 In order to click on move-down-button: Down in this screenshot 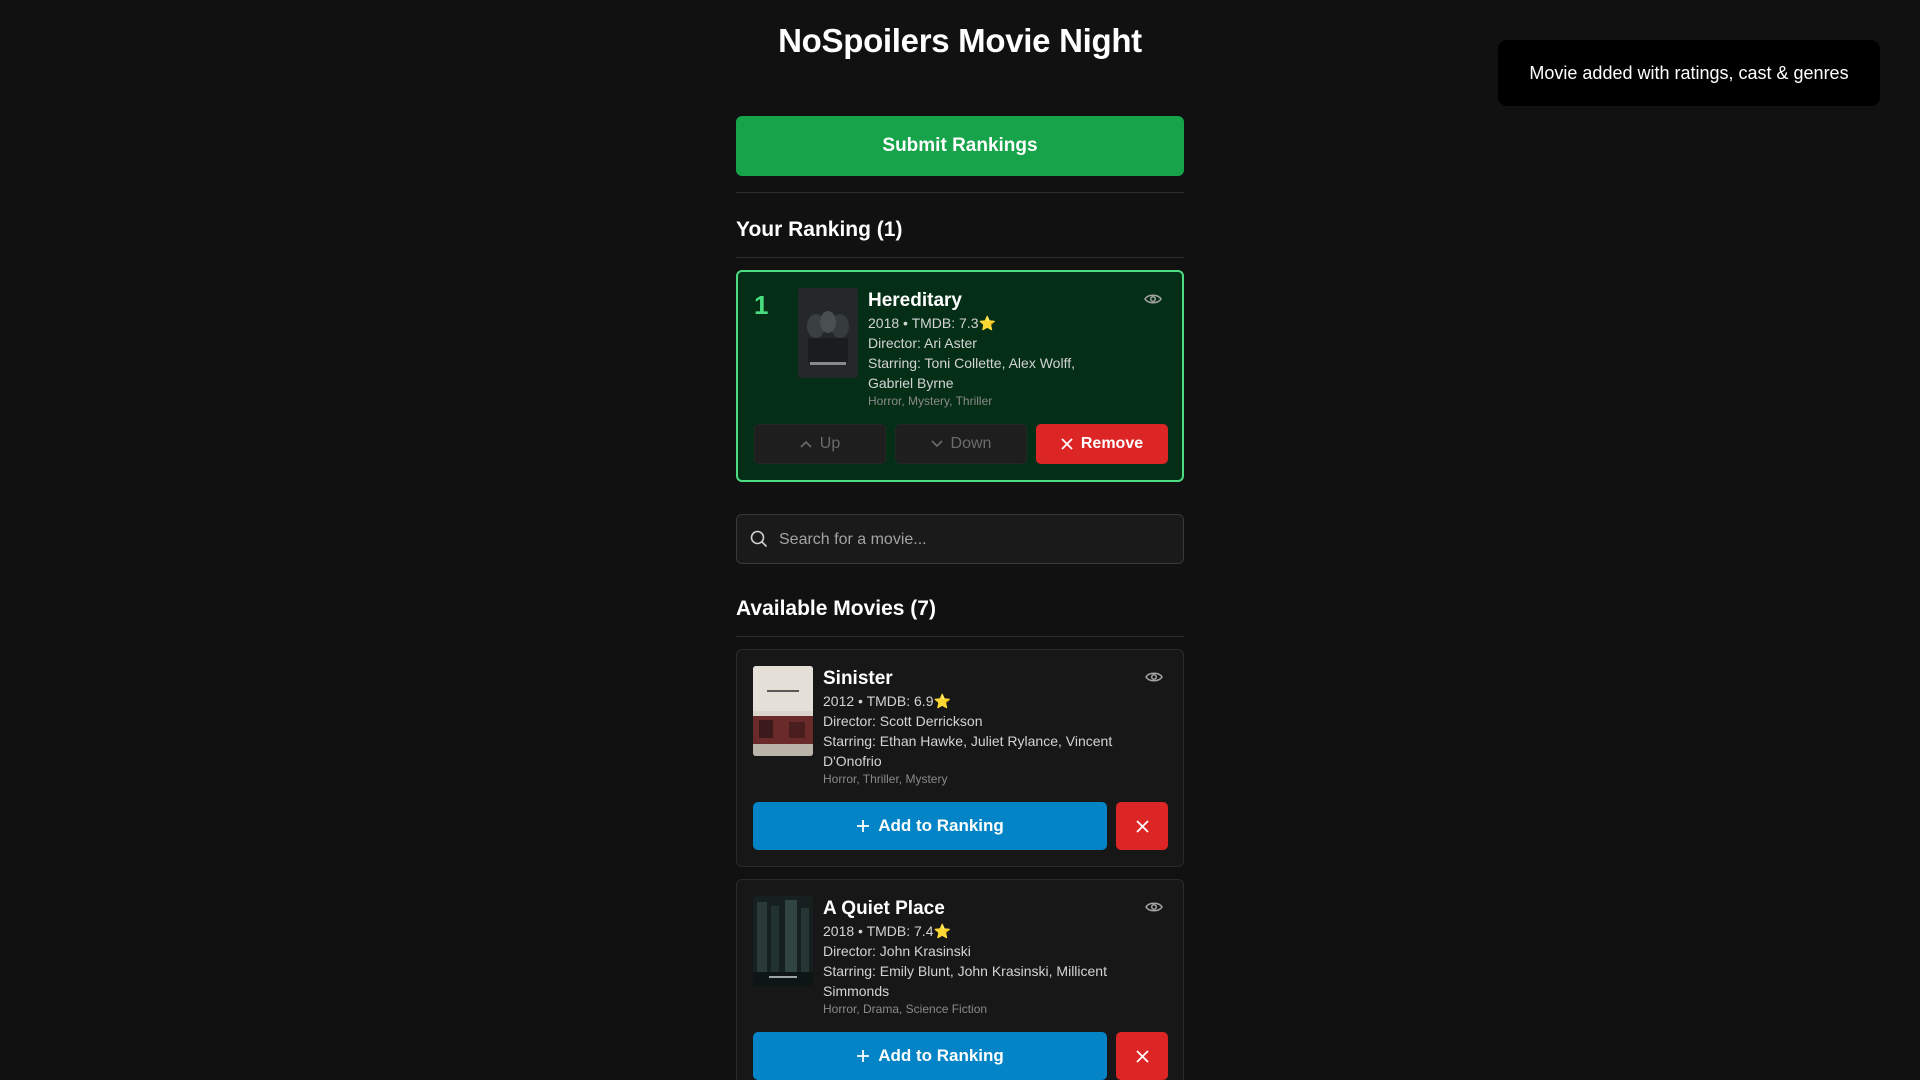, I will do `click(961, 444)`.